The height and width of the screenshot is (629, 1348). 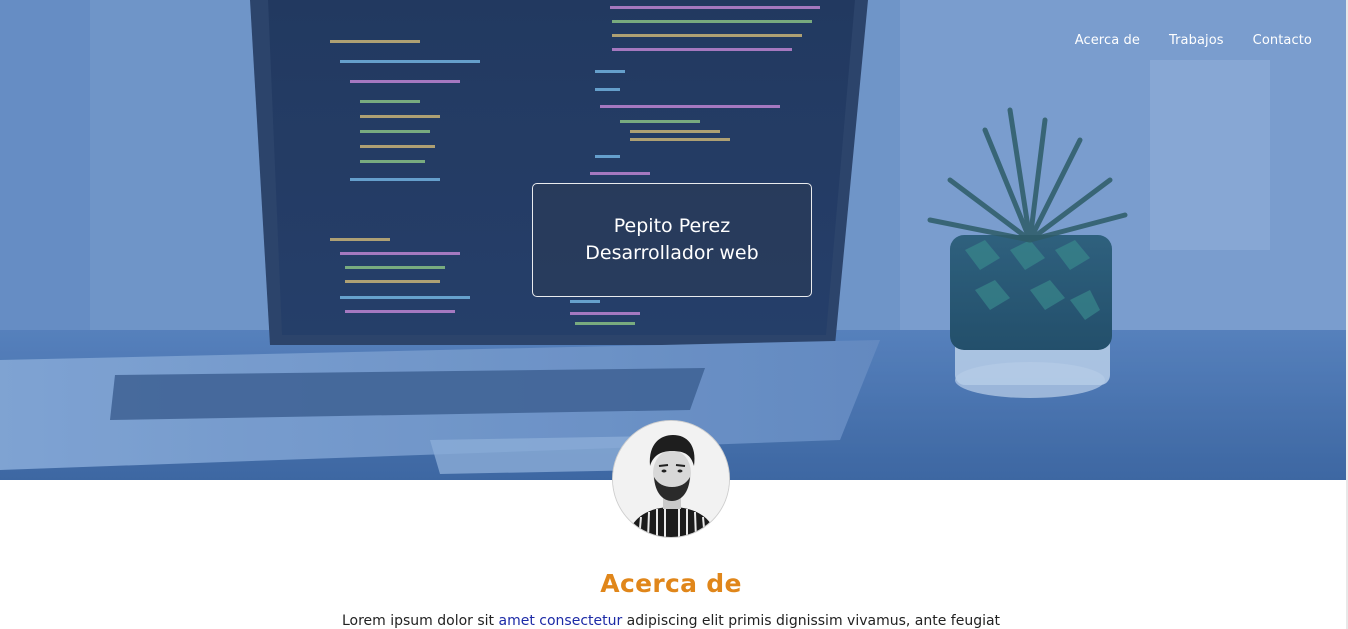 I want to click on hero-role: Desarrollador web, so click(x=672, y=253).